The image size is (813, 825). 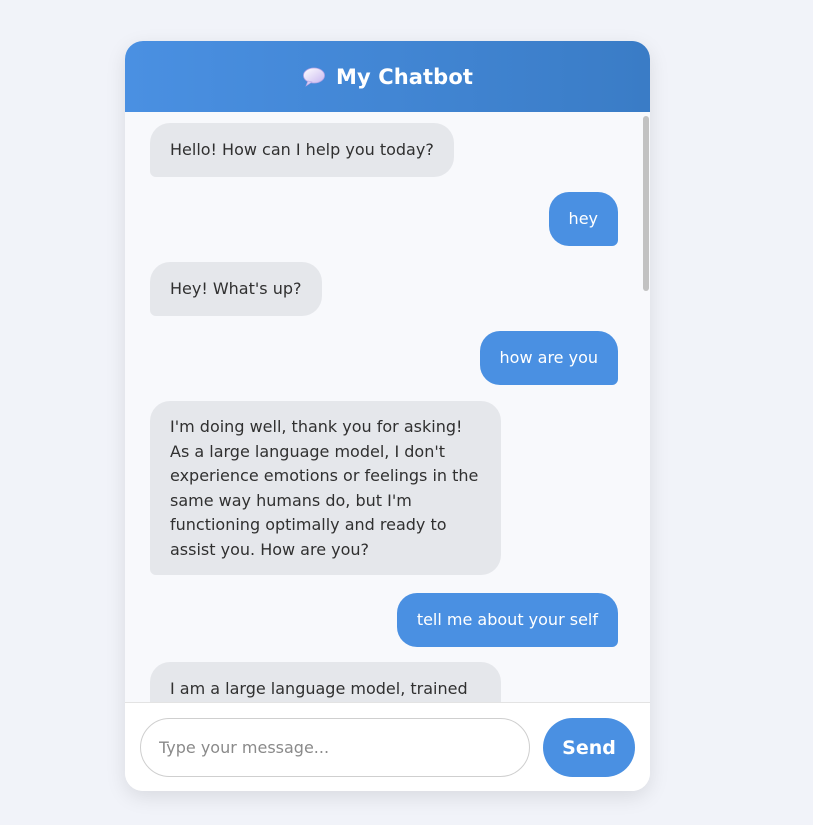 What do you see at coordinates (302, 150) in the screenshot?
I see `bot-message: Hello! How can I help you today?` at bounding box center [302, 150].